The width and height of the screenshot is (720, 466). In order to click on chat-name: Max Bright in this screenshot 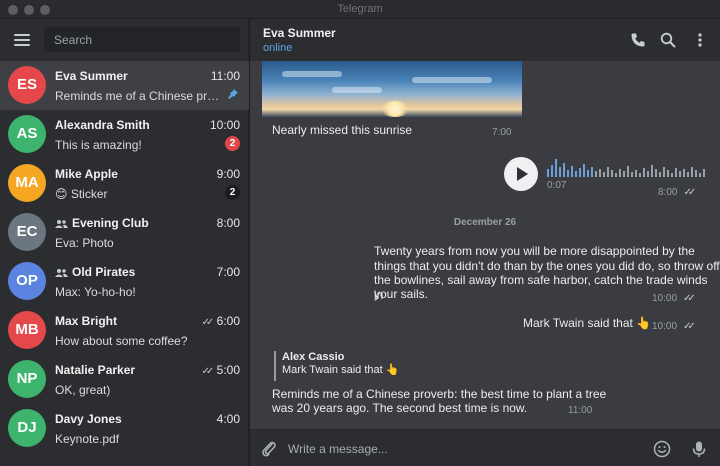, I will do `click(86, 321)`.